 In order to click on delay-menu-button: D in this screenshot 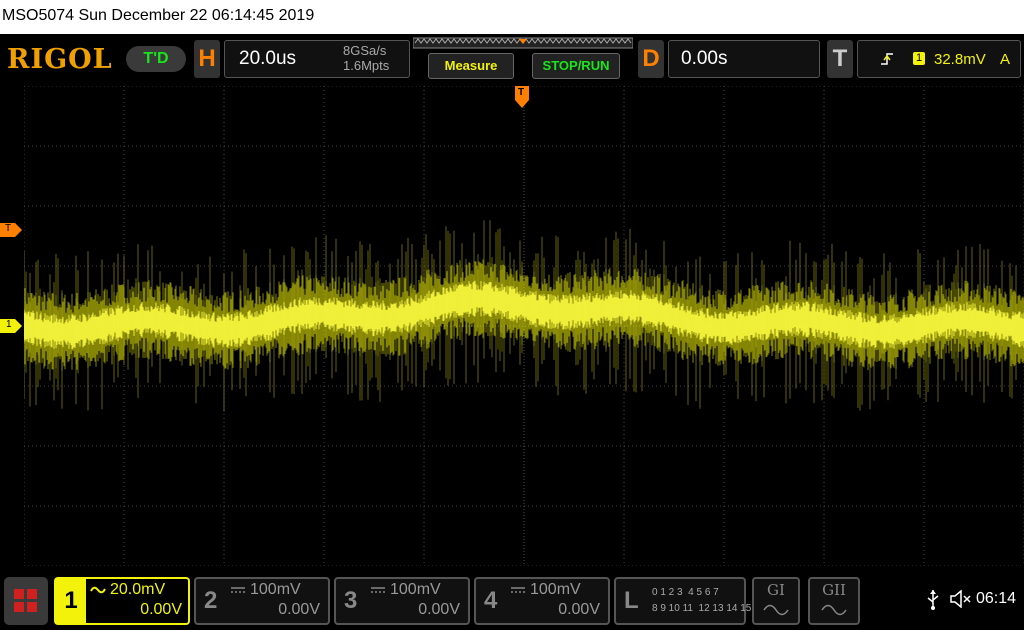, I will do `click(651, 59)`.